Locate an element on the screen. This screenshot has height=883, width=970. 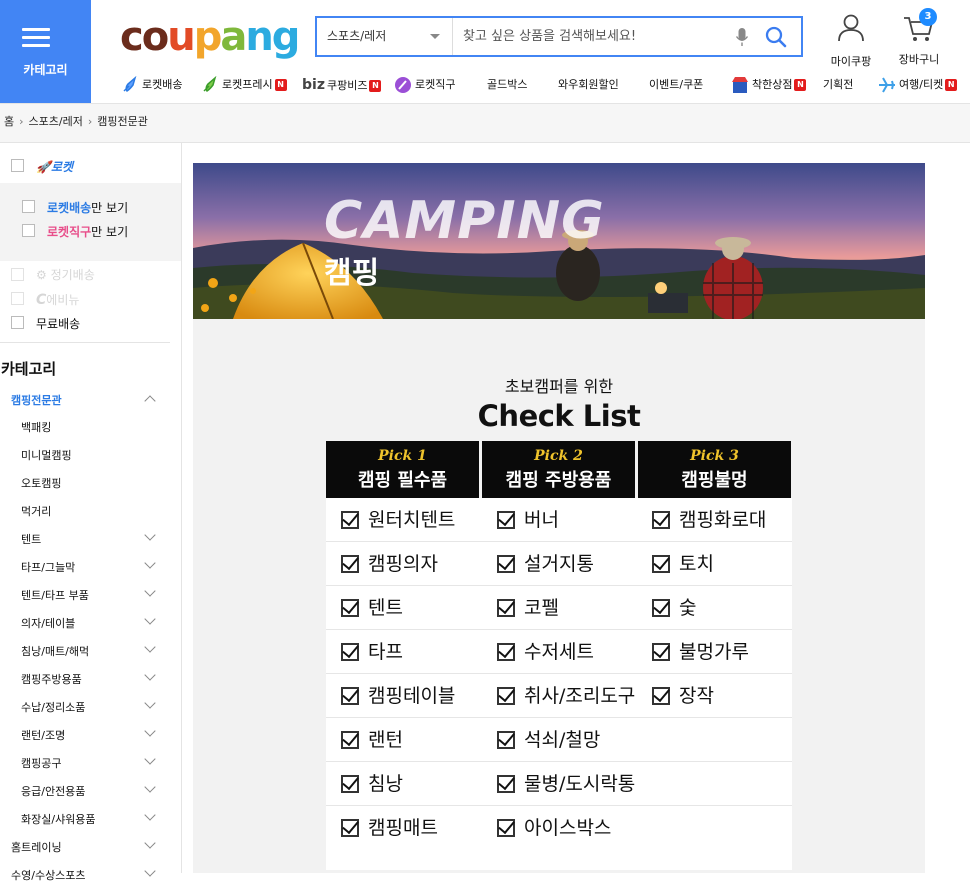
nav-exhibition: 기획전 is located at coordinates (838, 85).